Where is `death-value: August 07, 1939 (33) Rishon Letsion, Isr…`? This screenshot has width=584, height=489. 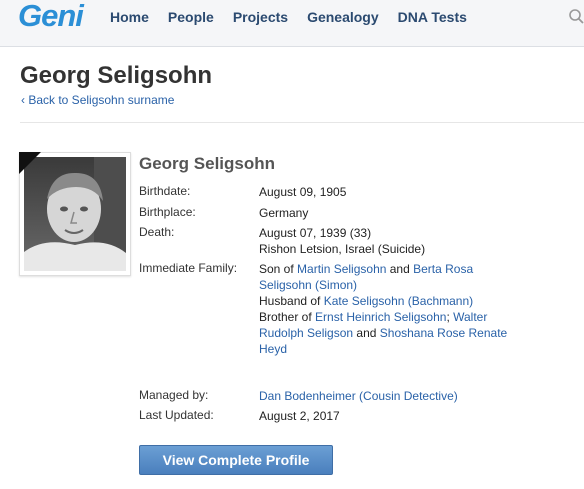
death-value: August 07, 1939 (33) Rishon Letsion, Isr… is located at coordinates (342, 241).